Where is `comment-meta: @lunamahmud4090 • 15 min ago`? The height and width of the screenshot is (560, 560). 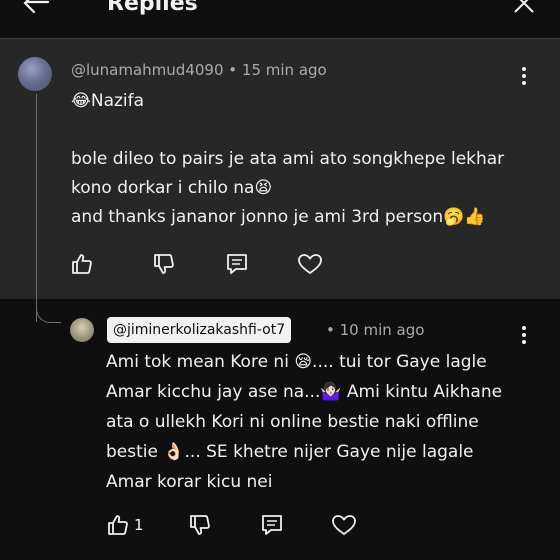 comment-meta: @lunamahmud4090 • 15 min ago is located at coordinates (199, 70).